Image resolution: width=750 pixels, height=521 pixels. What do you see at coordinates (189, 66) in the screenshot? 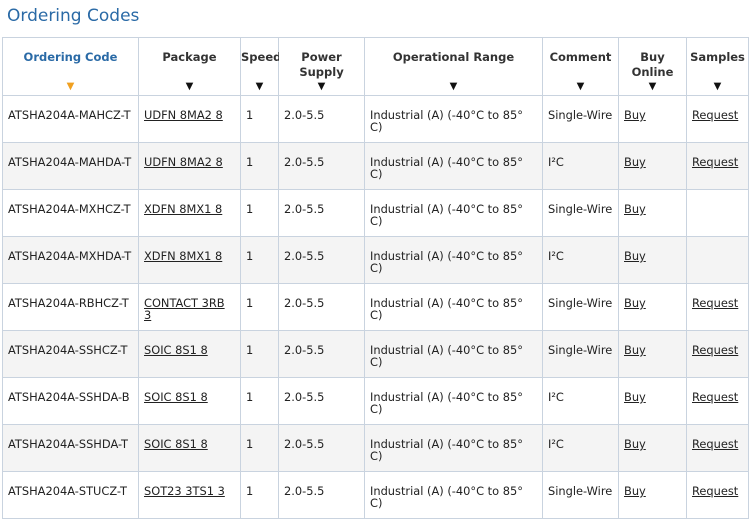
I see `column-header-package: Package ▼` at bounding box center [189, 66].